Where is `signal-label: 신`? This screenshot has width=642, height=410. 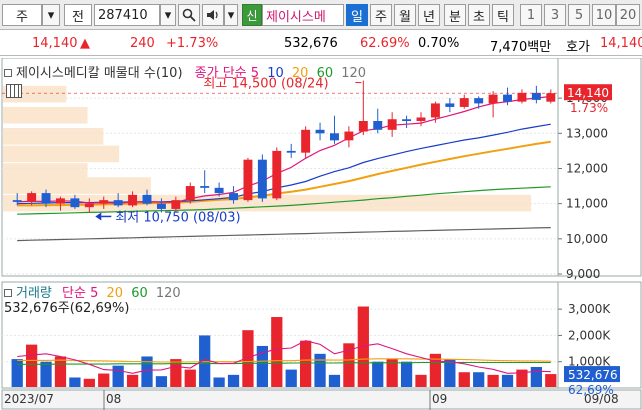
signal-label: 신 is located at coordinates (252, 15).